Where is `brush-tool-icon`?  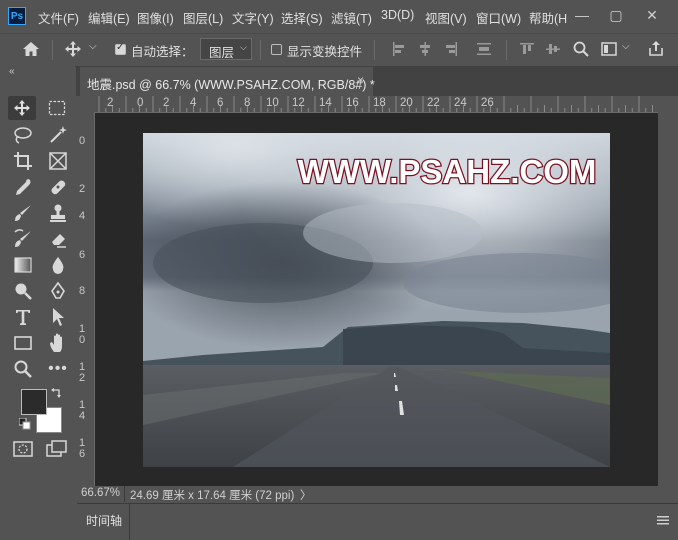 brush-tool-icon is located at coordinates (23, 213).